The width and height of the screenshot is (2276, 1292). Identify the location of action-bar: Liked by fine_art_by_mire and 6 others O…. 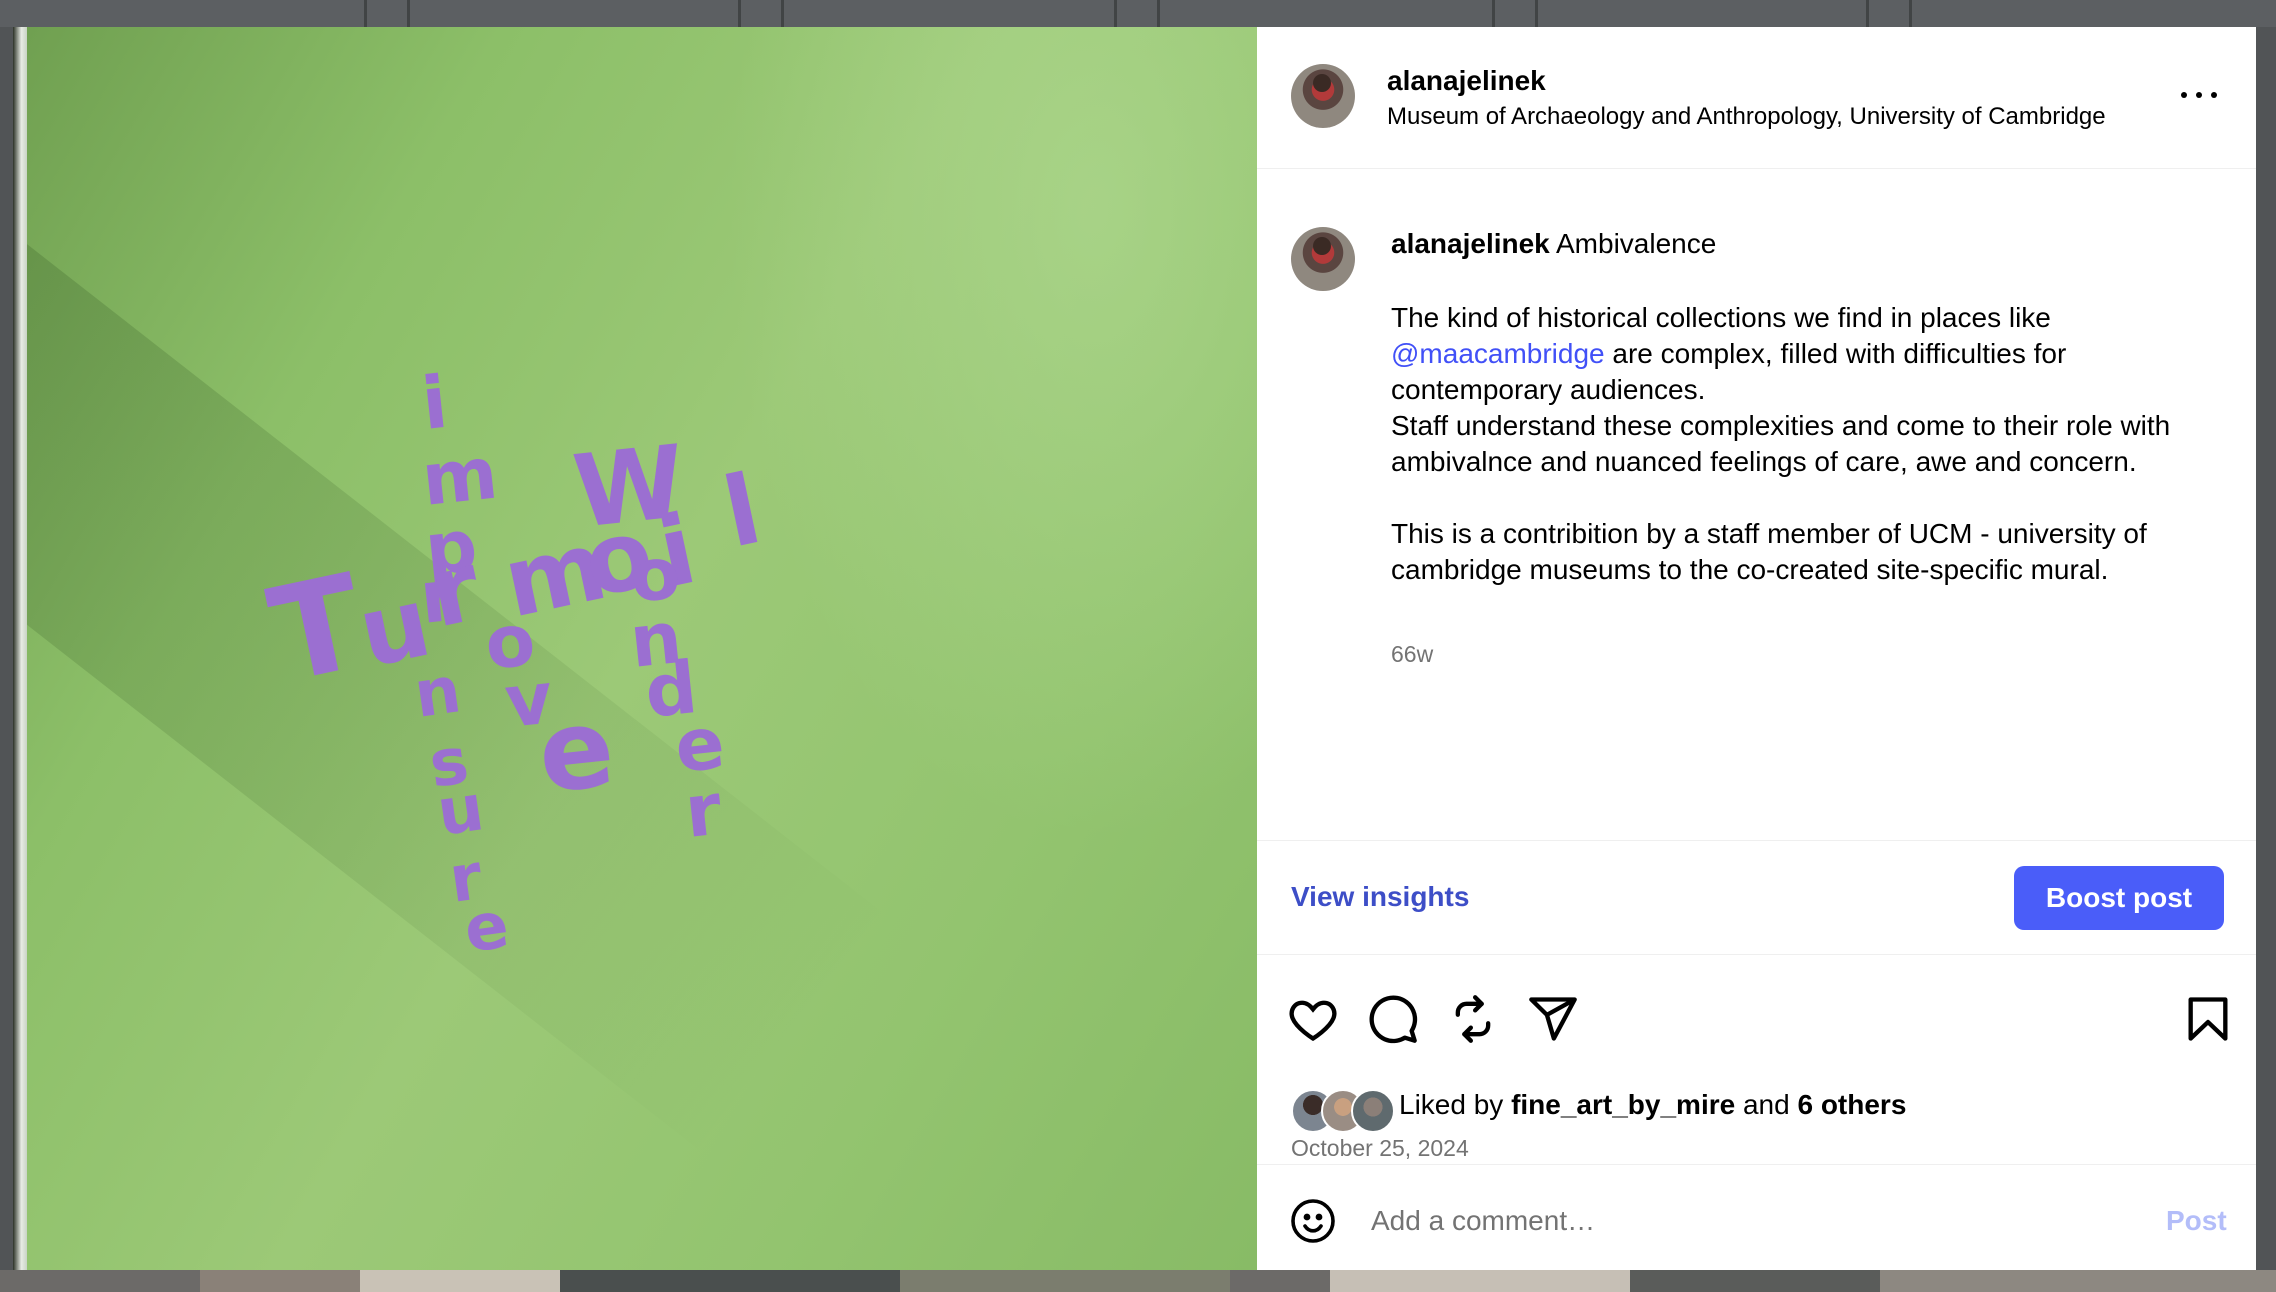
(1756, 1057).